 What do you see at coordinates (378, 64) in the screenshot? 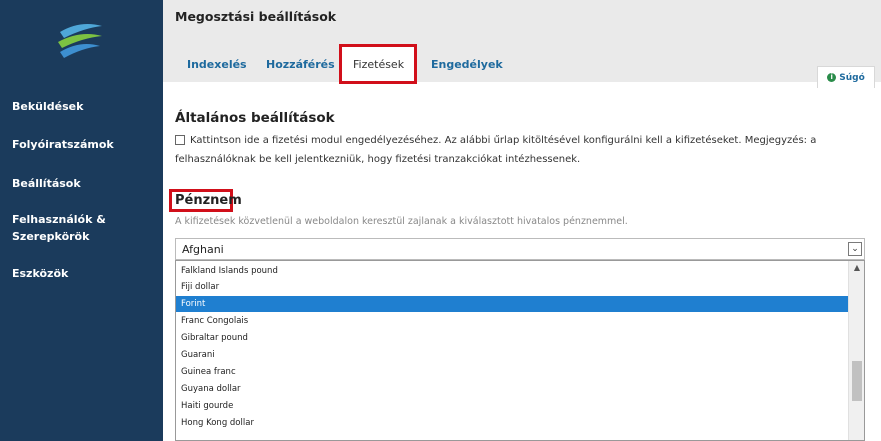
I see `tab-payments: Fizetések` at bounding box center [378, 64].